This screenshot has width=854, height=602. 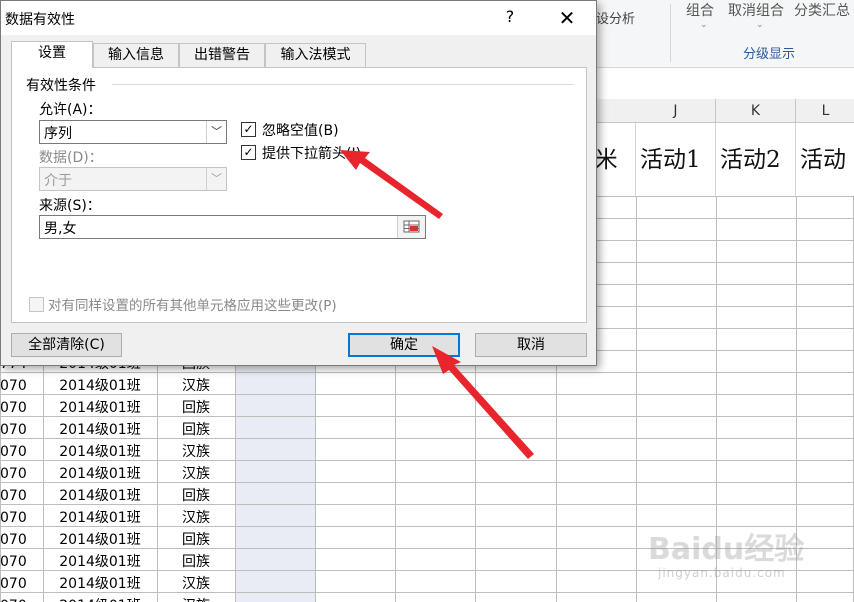 What do you see at coordinates (531, 345) in the screenshot?
I see `cancel-button: 取消` at bounding box center [531, 345].